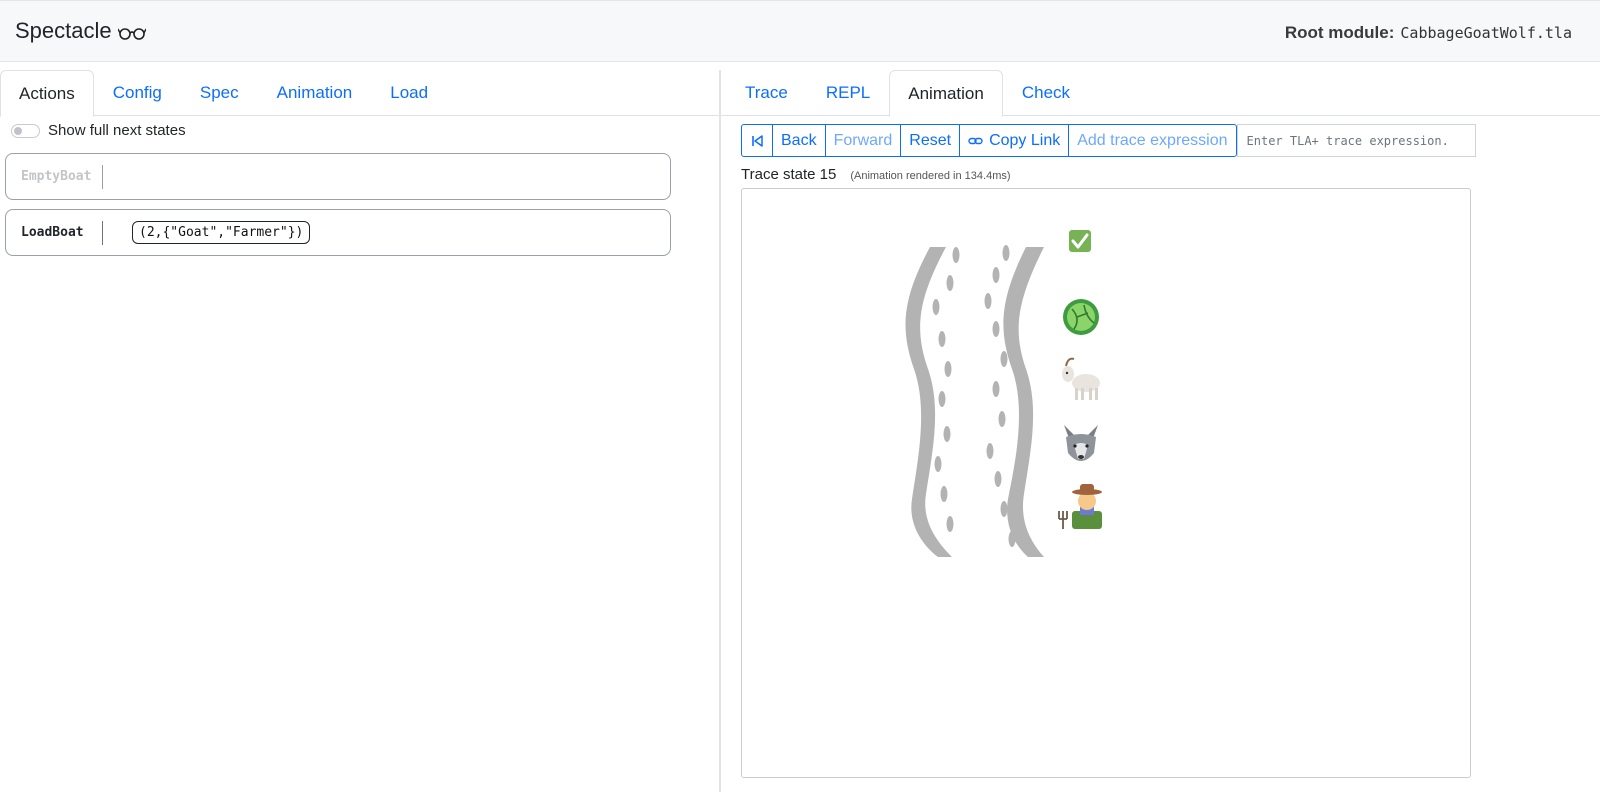 This screenshot has height=792, width=1600. Describe the element at coordinates (221, 232) in the screenshot. I see `action-param-chip: (2,{"Goat","Farmer"})` at that location.